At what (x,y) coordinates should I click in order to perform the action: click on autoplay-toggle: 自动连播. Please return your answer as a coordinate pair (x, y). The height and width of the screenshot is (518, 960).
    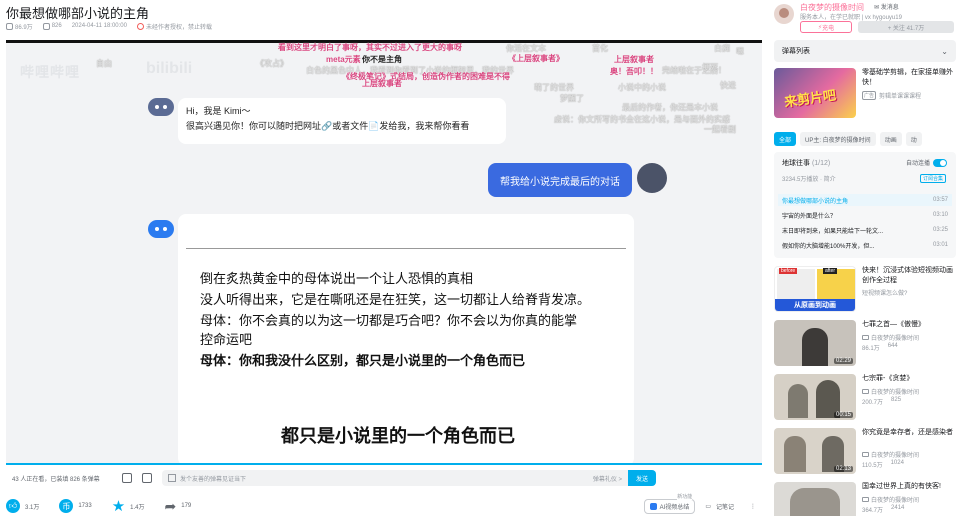
    Looking at the image, I should click on (927, 162).